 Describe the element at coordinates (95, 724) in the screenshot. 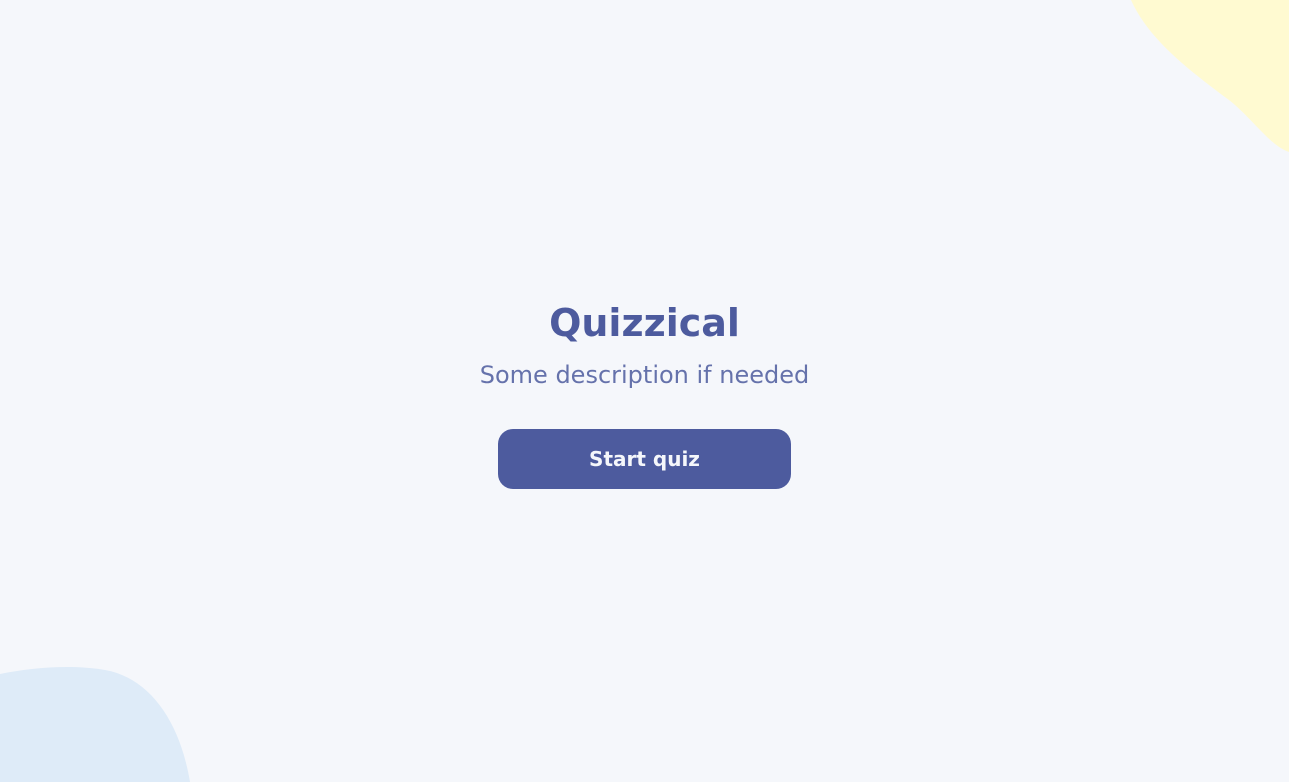

I see `blue-decorative-blob` at that location.